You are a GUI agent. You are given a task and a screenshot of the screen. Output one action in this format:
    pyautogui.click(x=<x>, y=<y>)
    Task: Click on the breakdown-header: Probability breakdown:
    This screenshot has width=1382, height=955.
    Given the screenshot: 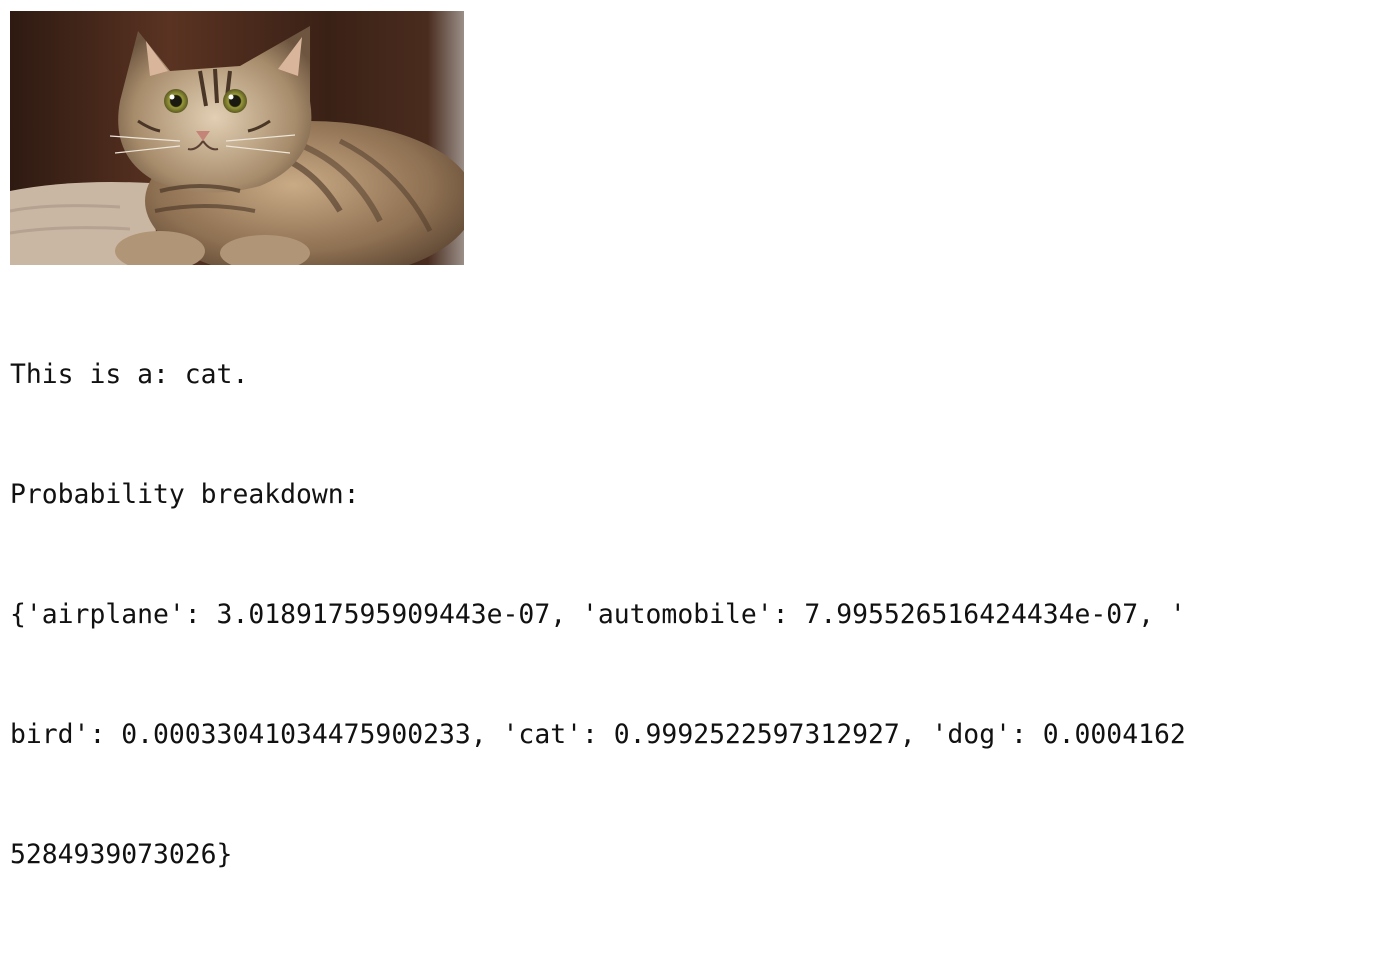 What is the action you would take?
    pyautogui.click(x=185, y=494)
    